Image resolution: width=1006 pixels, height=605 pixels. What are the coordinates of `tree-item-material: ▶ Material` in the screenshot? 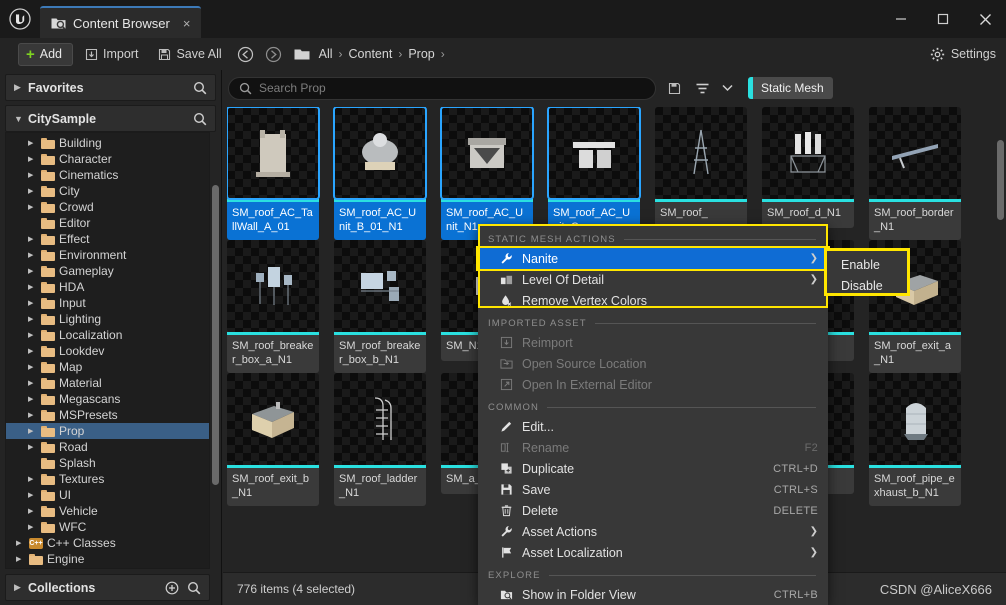 It's located at (107, 383).